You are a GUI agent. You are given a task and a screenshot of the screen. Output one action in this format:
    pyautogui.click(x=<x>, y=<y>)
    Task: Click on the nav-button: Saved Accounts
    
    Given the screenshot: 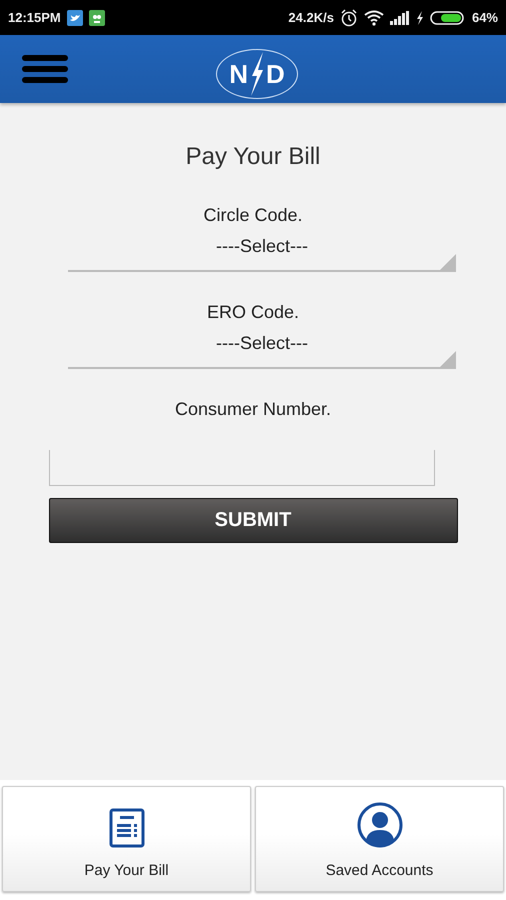 What is the action you would take?
    pyautogui.click(x=379, y=839)
    